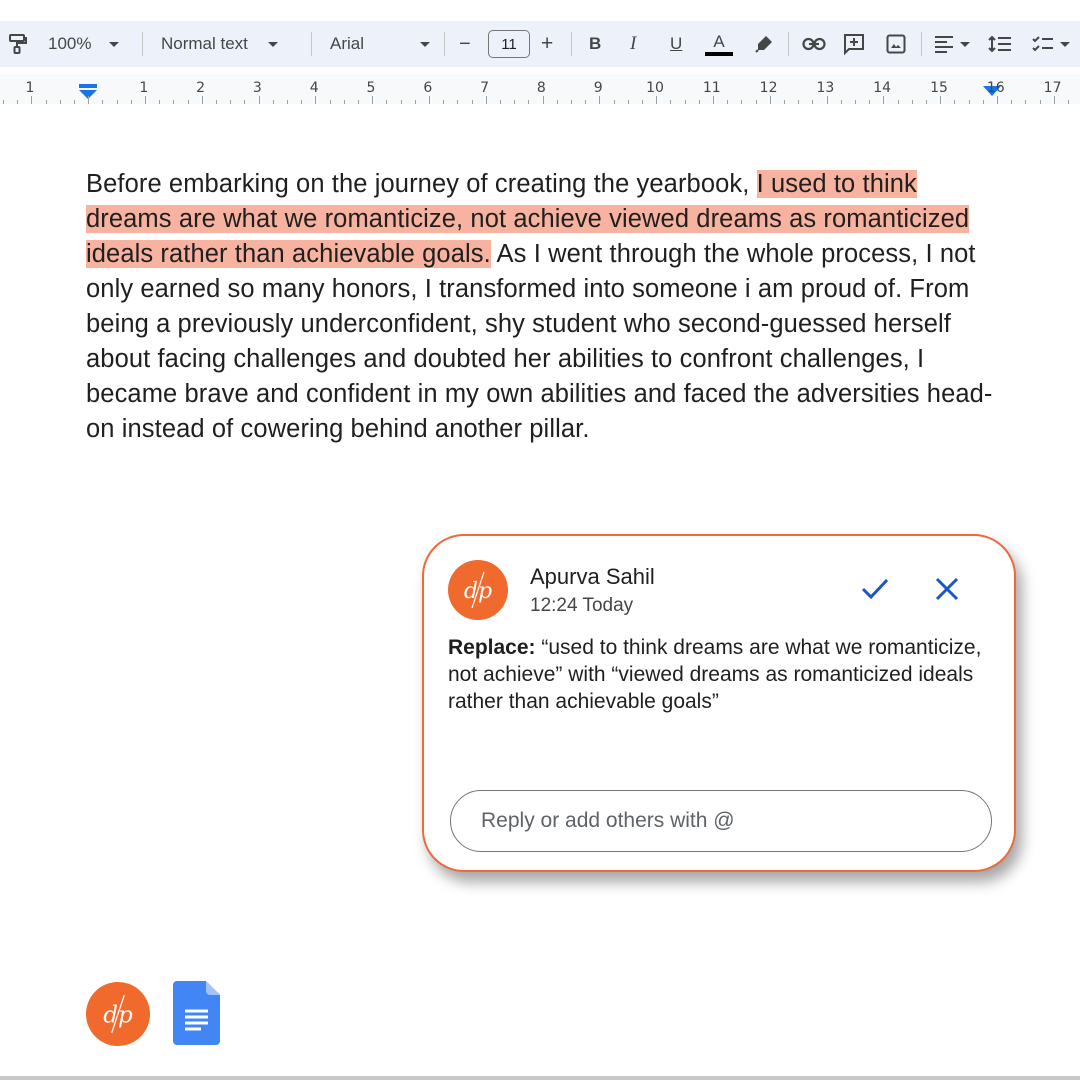  Describe the element at coordinates (478, 590) in the screenshot. I see `avatar: dp` at that location.